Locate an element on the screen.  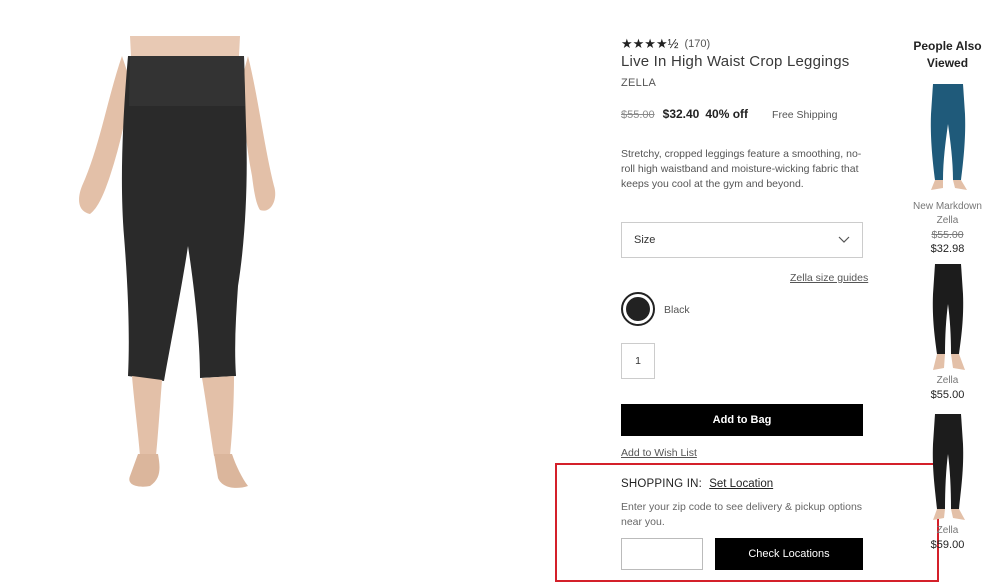
pav-item: Zella $59.00 is located at coordinates (947, 483).